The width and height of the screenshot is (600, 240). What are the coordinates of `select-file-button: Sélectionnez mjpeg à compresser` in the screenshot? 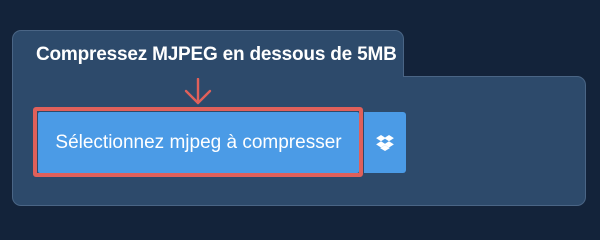 It's located at (198, 142).